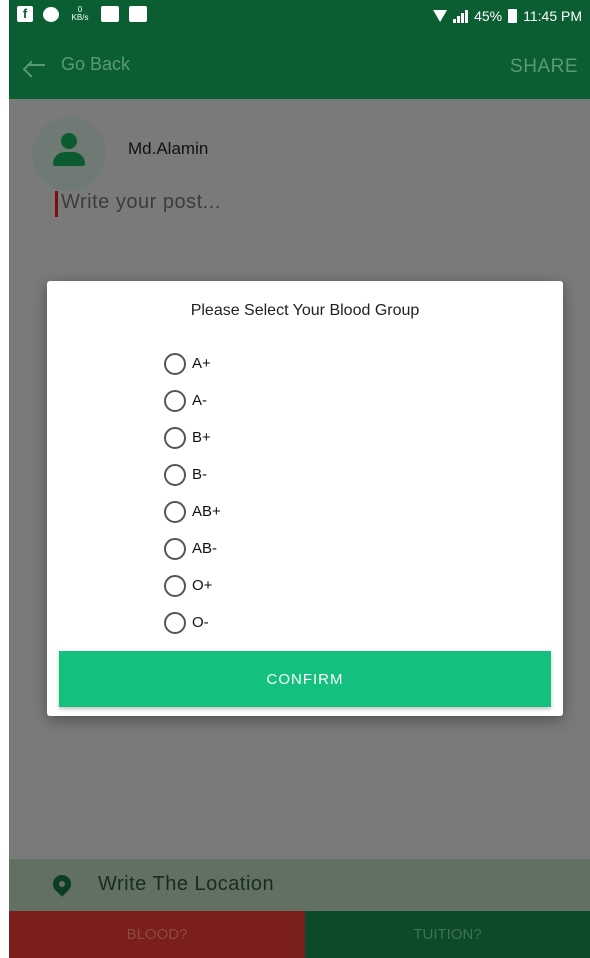 The image size is (590, 958). Describe the element at coordinates (206, 511) in the screenshot. I see `option-label: AB+` at that location.